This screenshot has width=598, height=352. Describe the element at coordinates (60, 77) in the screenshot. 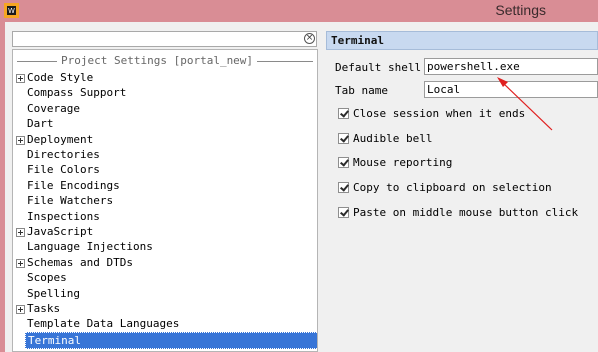

I see `tree-item-label: Code Style` at that location.